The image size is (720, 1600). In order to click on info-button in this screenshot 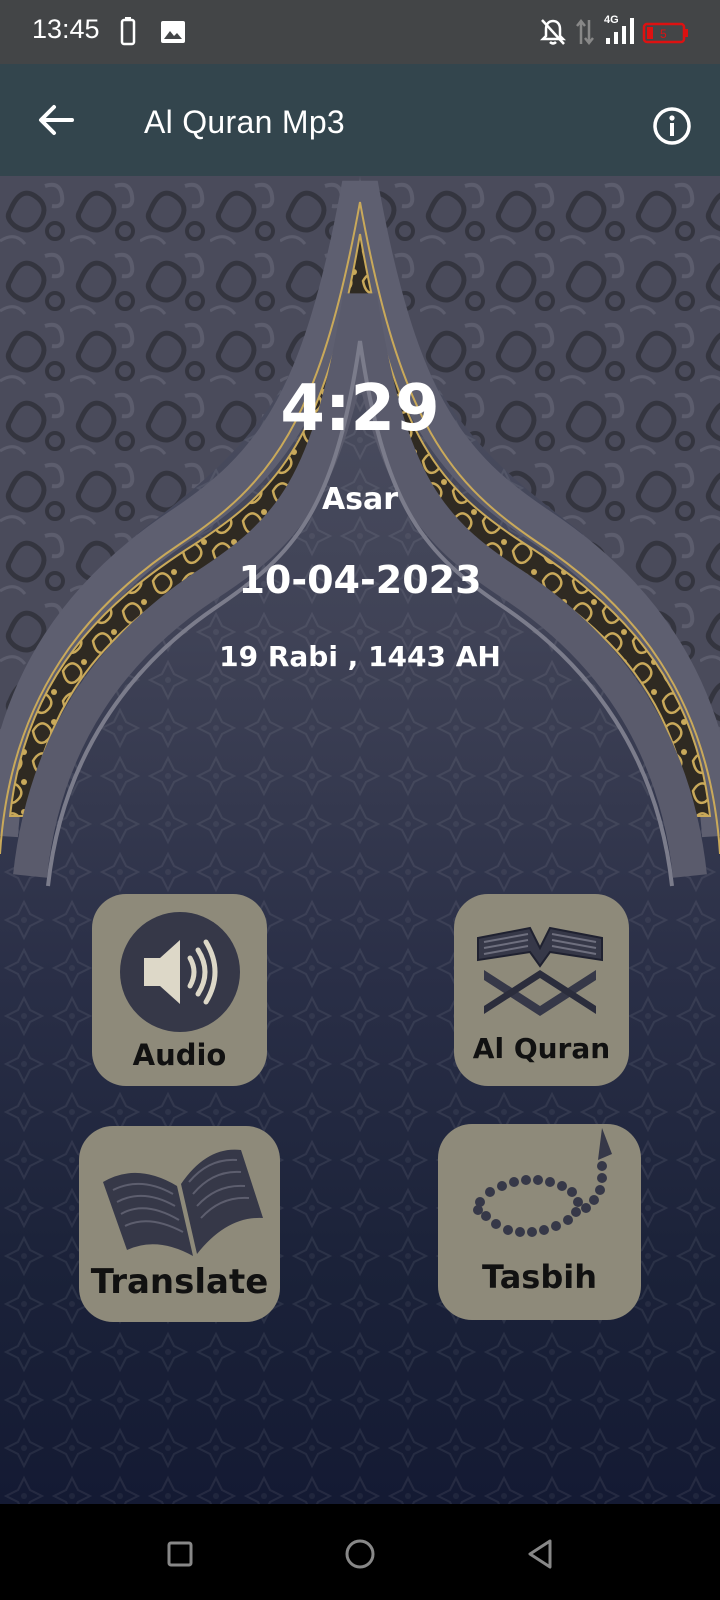, I will do `click(672, 126)`.